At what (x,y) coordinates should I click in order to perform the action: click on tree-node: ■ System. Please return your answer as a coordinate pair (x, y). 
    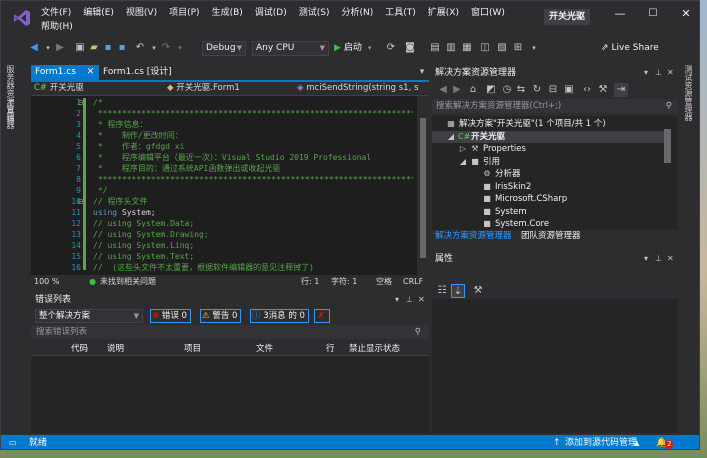
    Looking at the image, I should click on (498, 212).